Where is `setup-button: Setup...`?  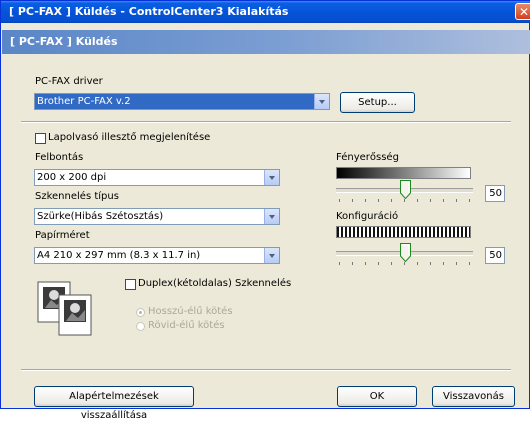
setup-button: Setup... is located at coordinates (377, 102).